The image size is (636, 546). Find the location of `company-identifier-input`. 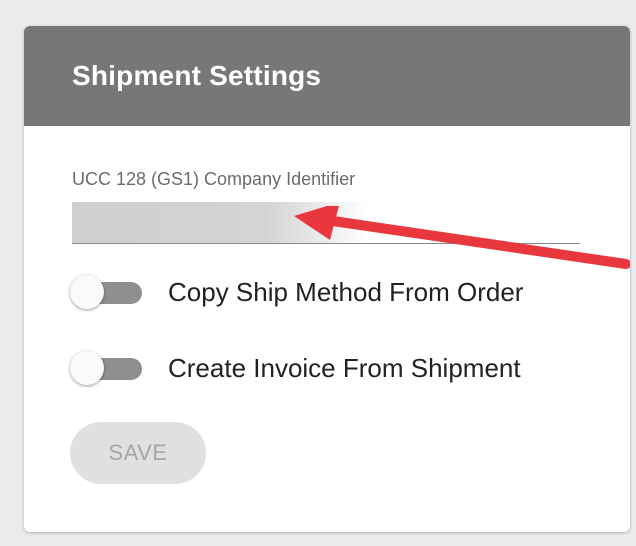

company-identifier-input is located at coordinates (326, 223).